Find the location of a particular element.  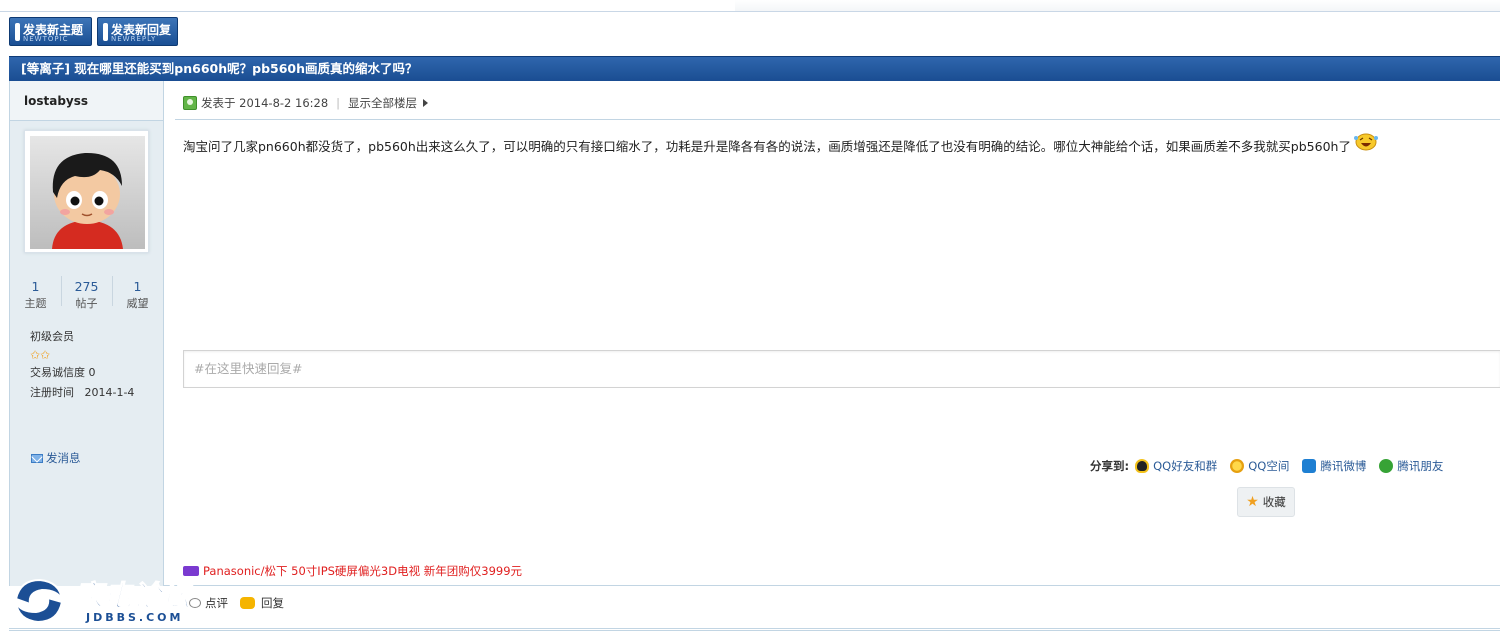

header-divider is located at coordinates (837, 119).